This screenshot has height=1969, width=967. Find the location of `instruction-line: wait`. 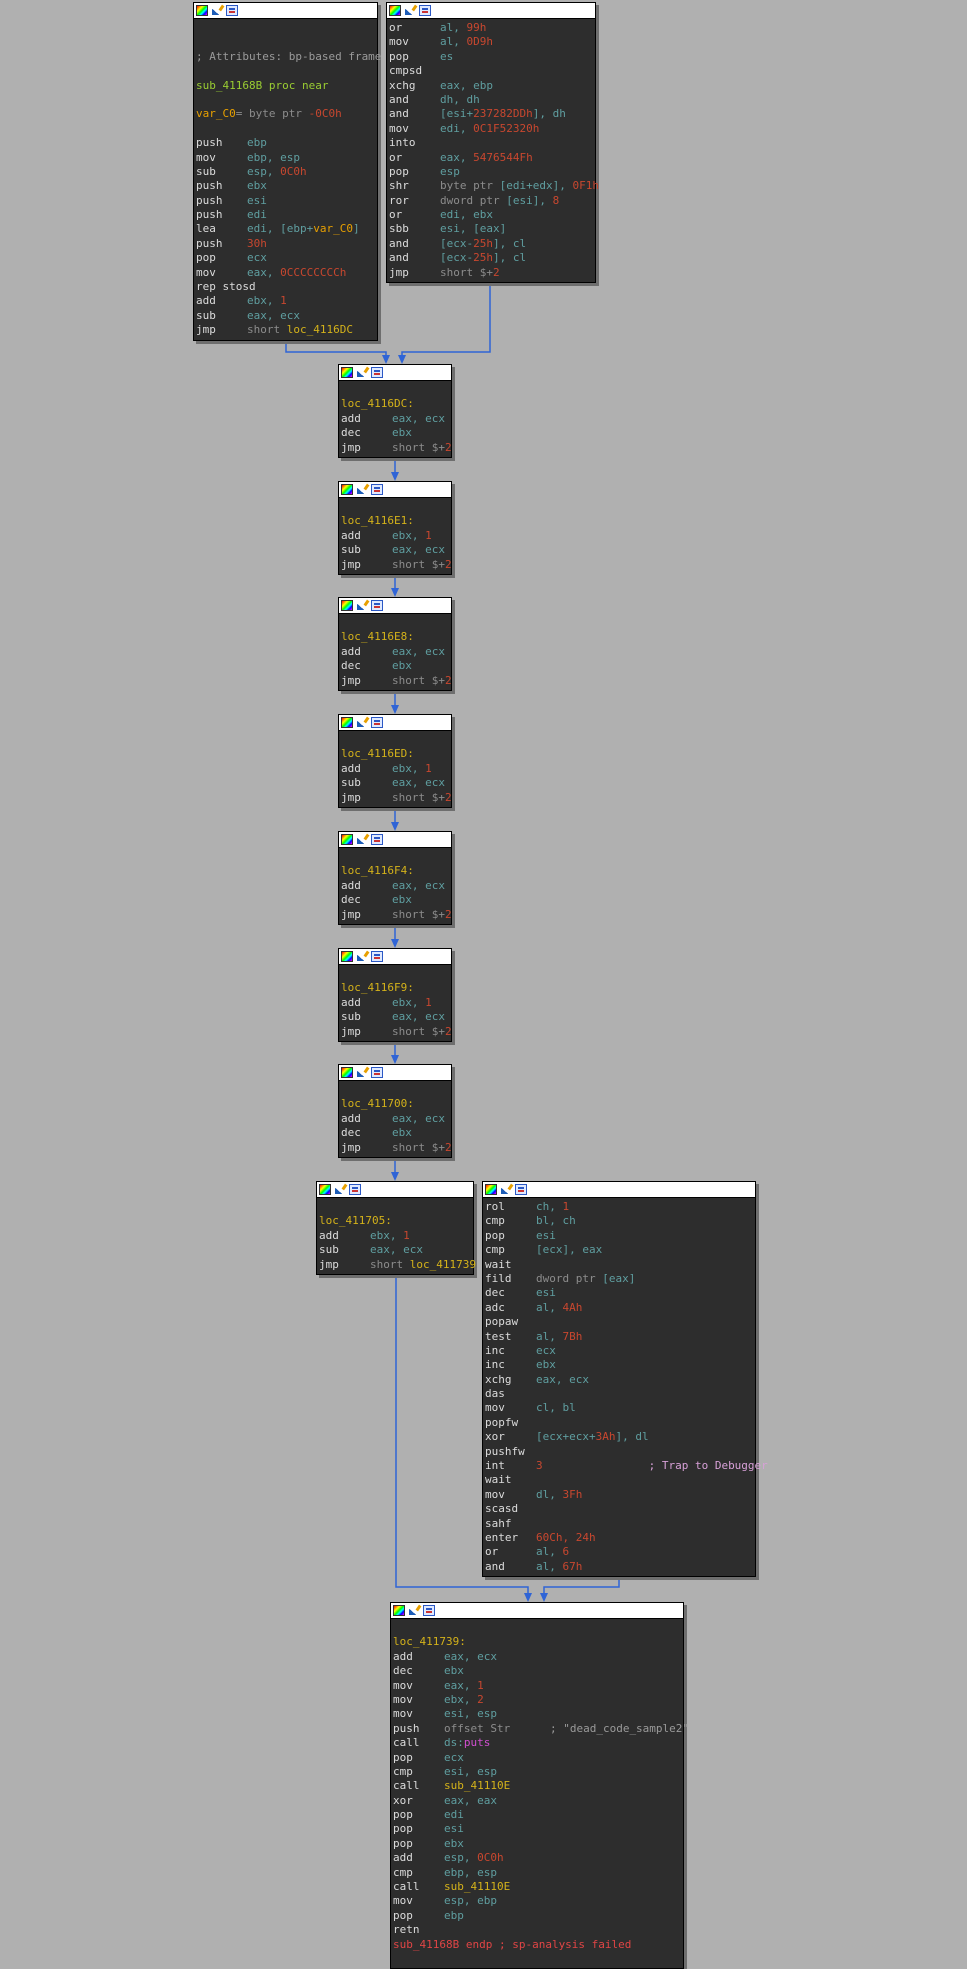

instruction-line: wait is located at coordinates (619, 1480).